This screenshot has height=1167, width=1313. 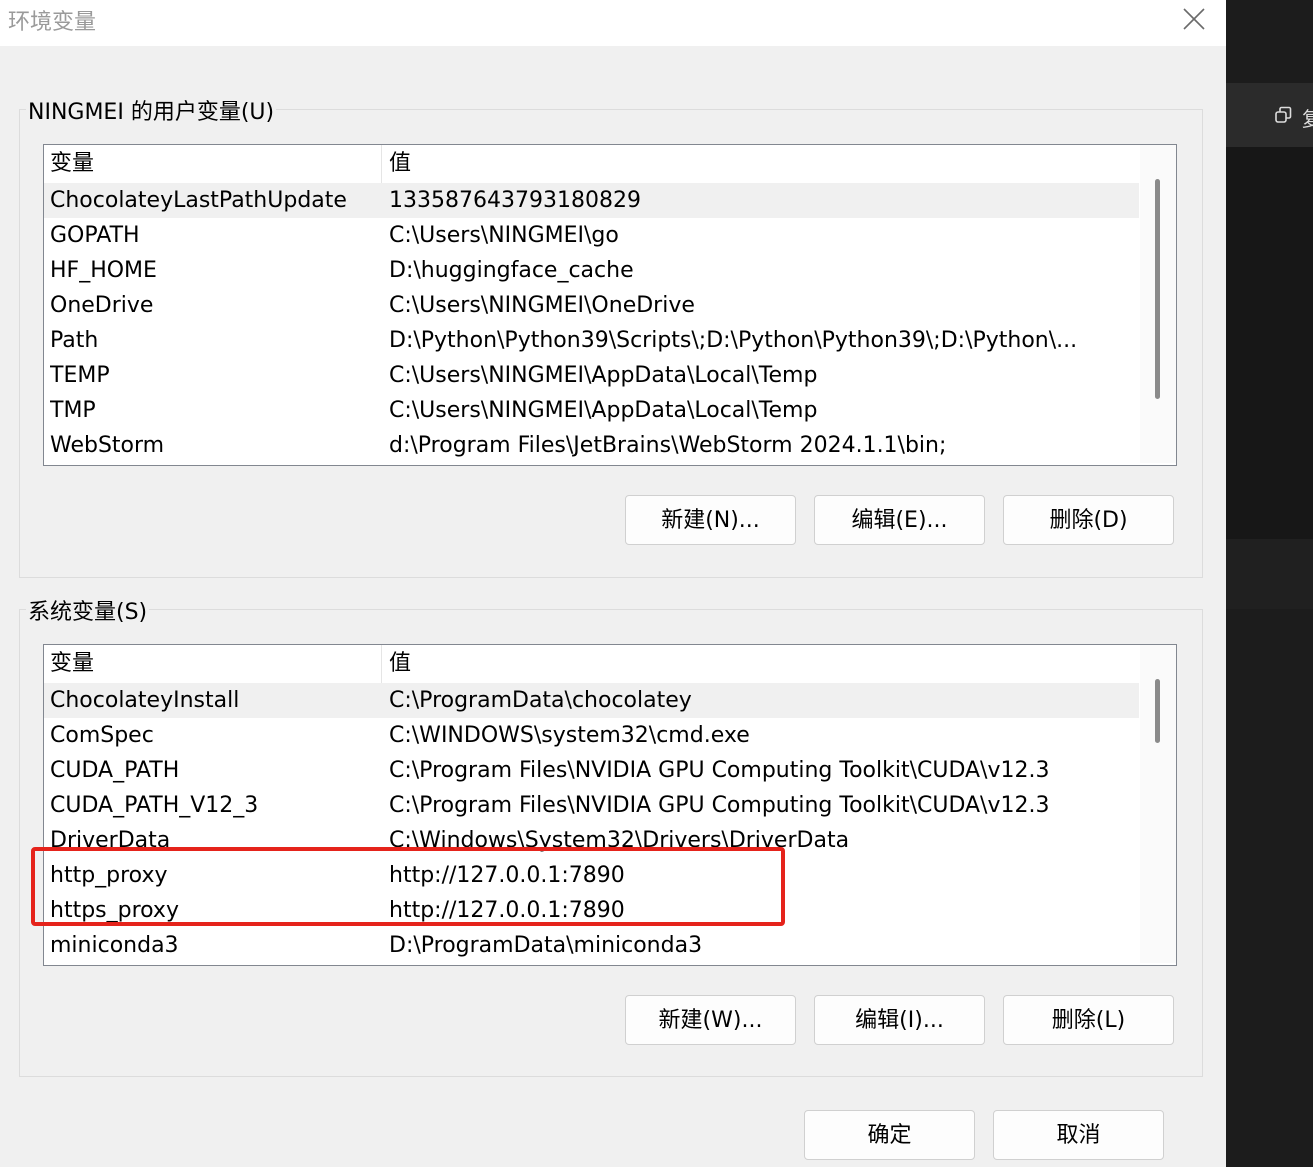 What do you see at coordinates (540, 700) in the screenshot?
I see `variable-value: C:\ProgramData\chocolatey` at bounding box center [540, 700].